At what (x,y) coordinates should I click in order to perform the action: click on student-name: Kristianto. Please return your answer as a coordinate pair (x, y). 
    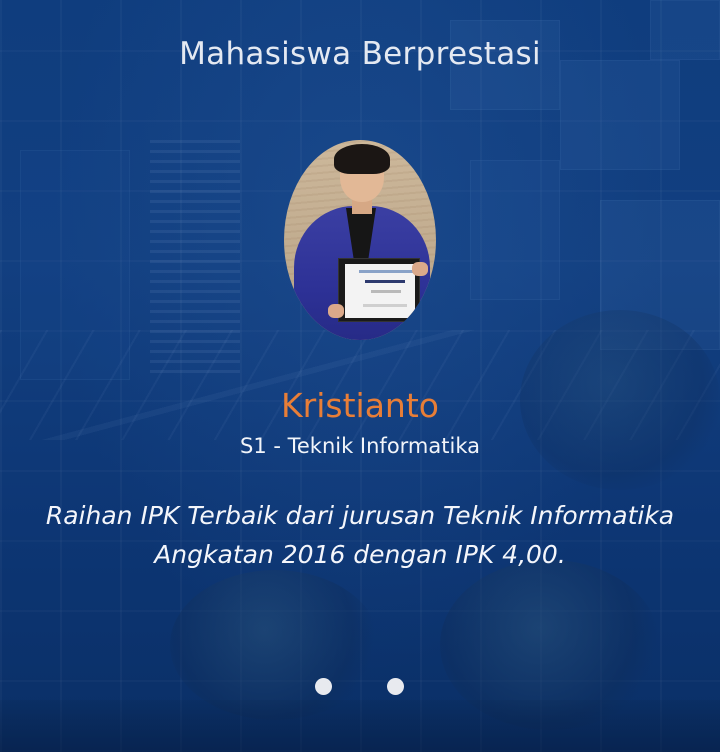
    Looking at the image, I should click on (360, 405).